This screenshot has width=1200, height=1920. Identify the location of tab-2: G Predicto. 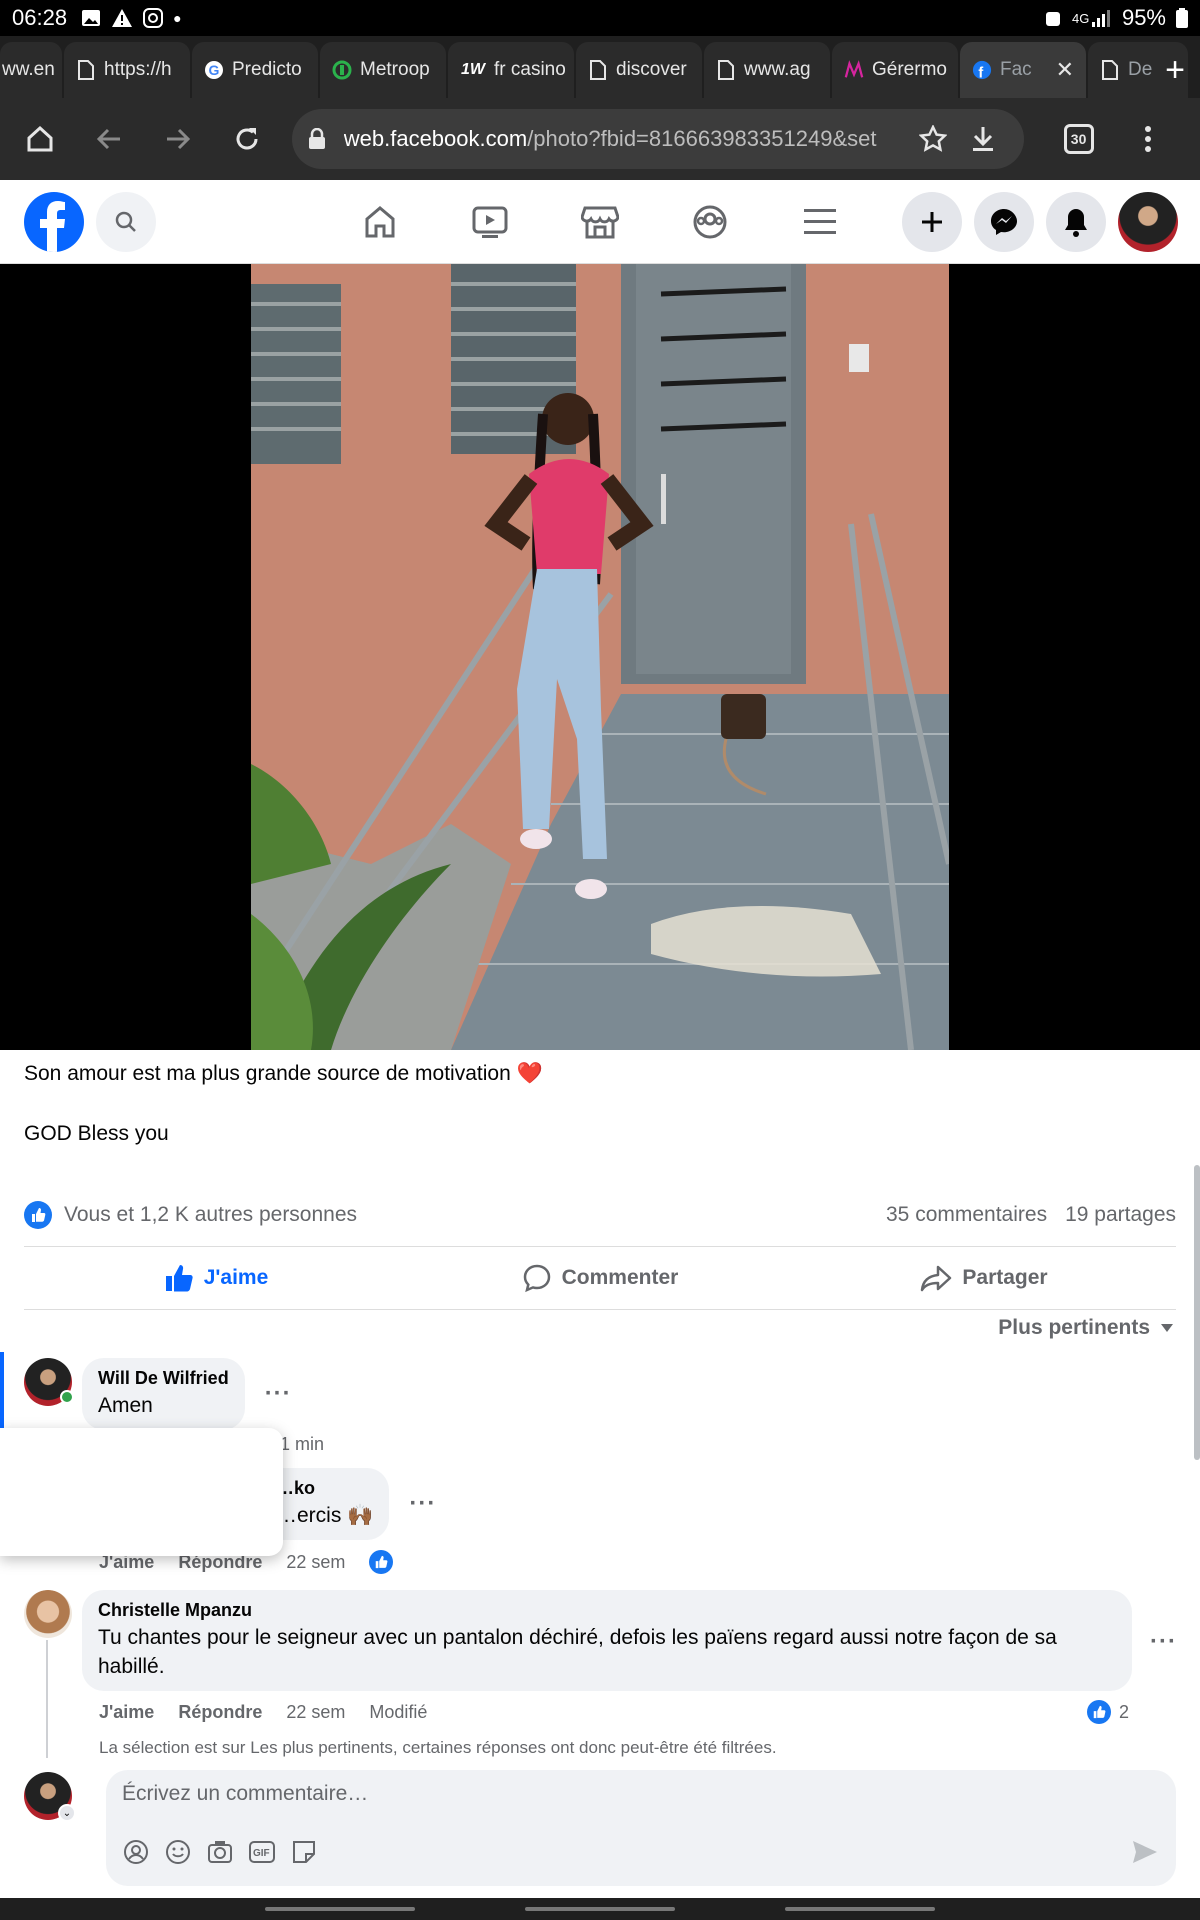
(255, 70).